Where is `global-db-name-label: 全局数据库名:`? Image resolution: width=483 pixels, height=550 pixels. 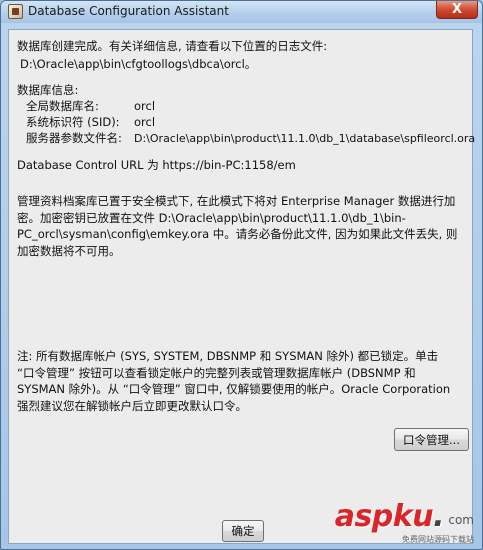 global-db-name-label: 全局数据库名: is located at coordinates (62, 106).